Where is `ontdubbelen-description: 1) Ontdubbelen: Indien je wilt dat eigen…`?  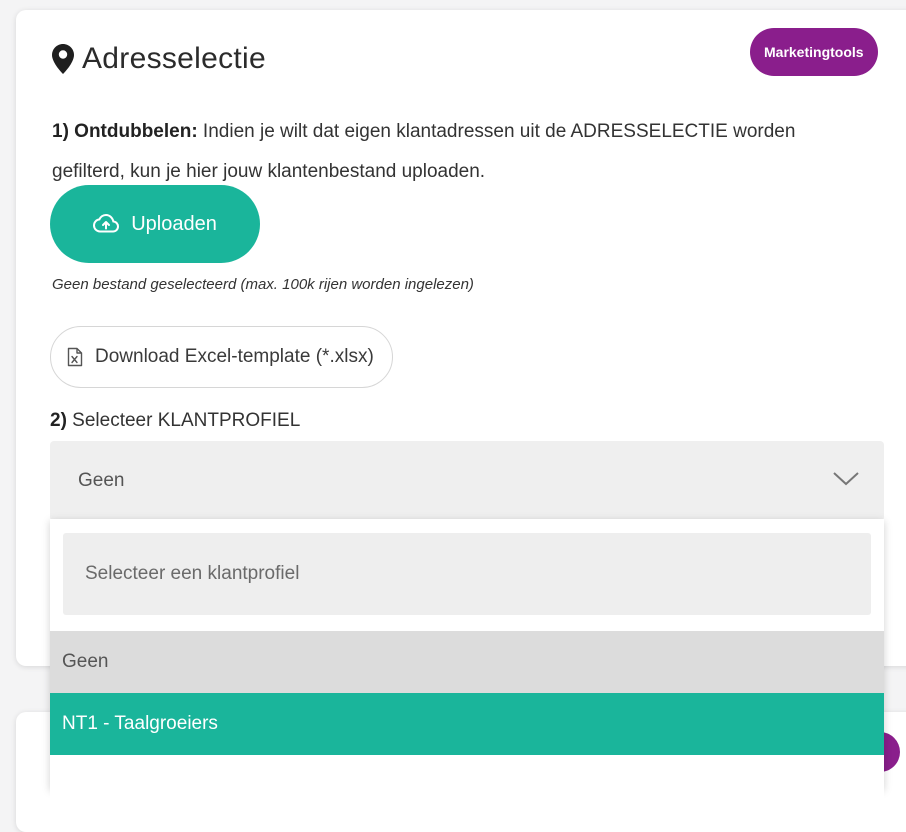 ontdubbelen-description: 1) Ontdubbelen: Indien je wilt dat eigen… is located at coordinates (462, 152).